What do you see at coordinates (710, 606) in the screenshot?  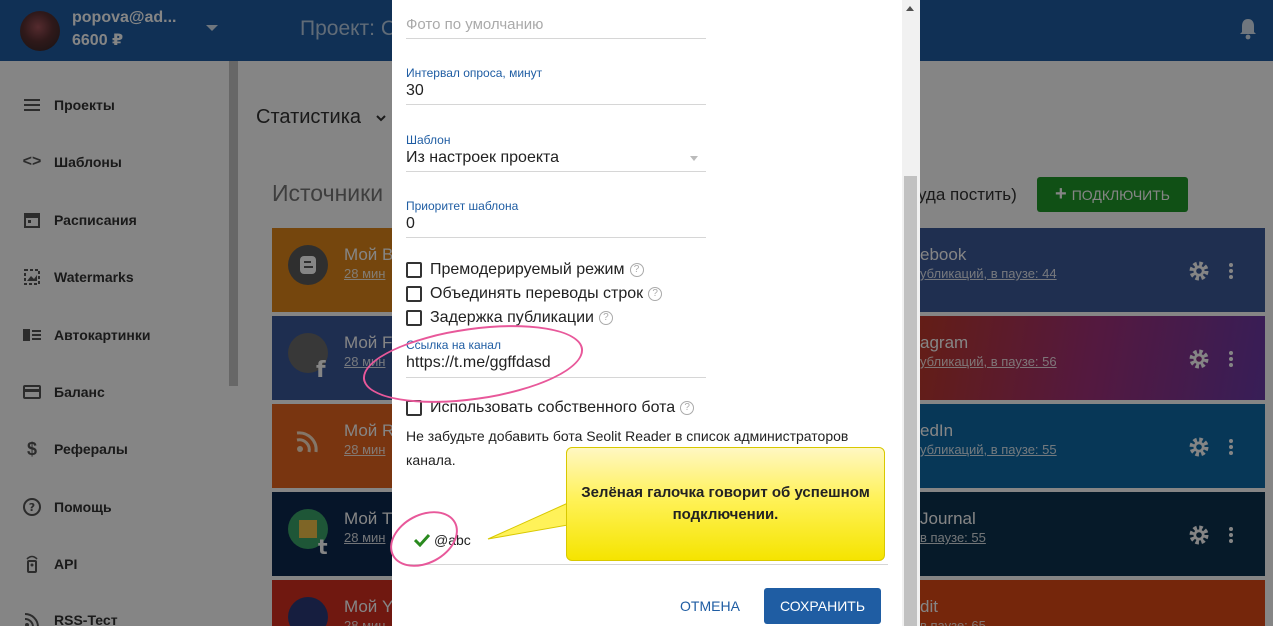 I see `cancel-button: ОТМЕНА` at bounding box center [710, 606].